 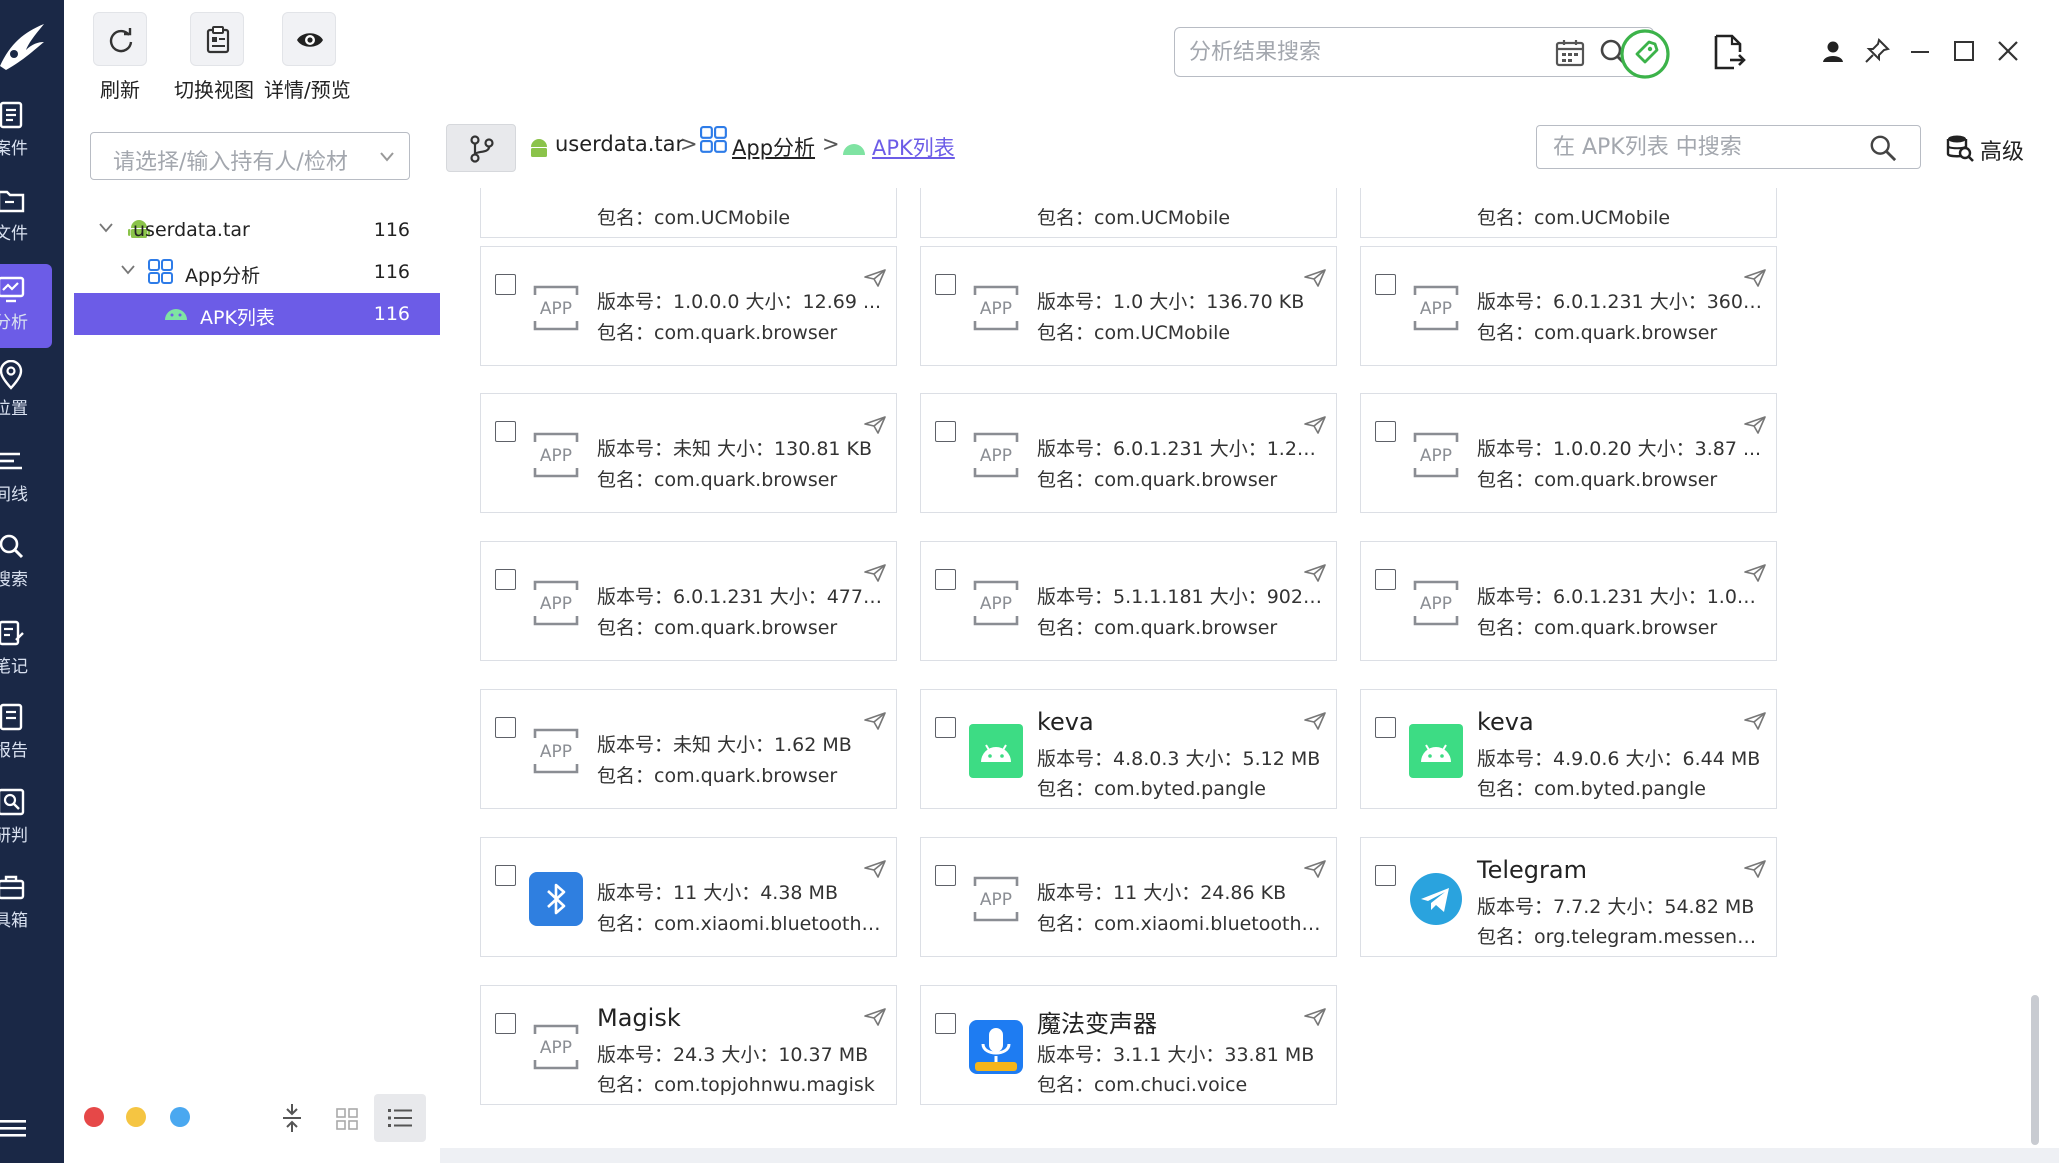 I want to click on breadcrumb-item-current: APK列表, so click(x=913, y=147).